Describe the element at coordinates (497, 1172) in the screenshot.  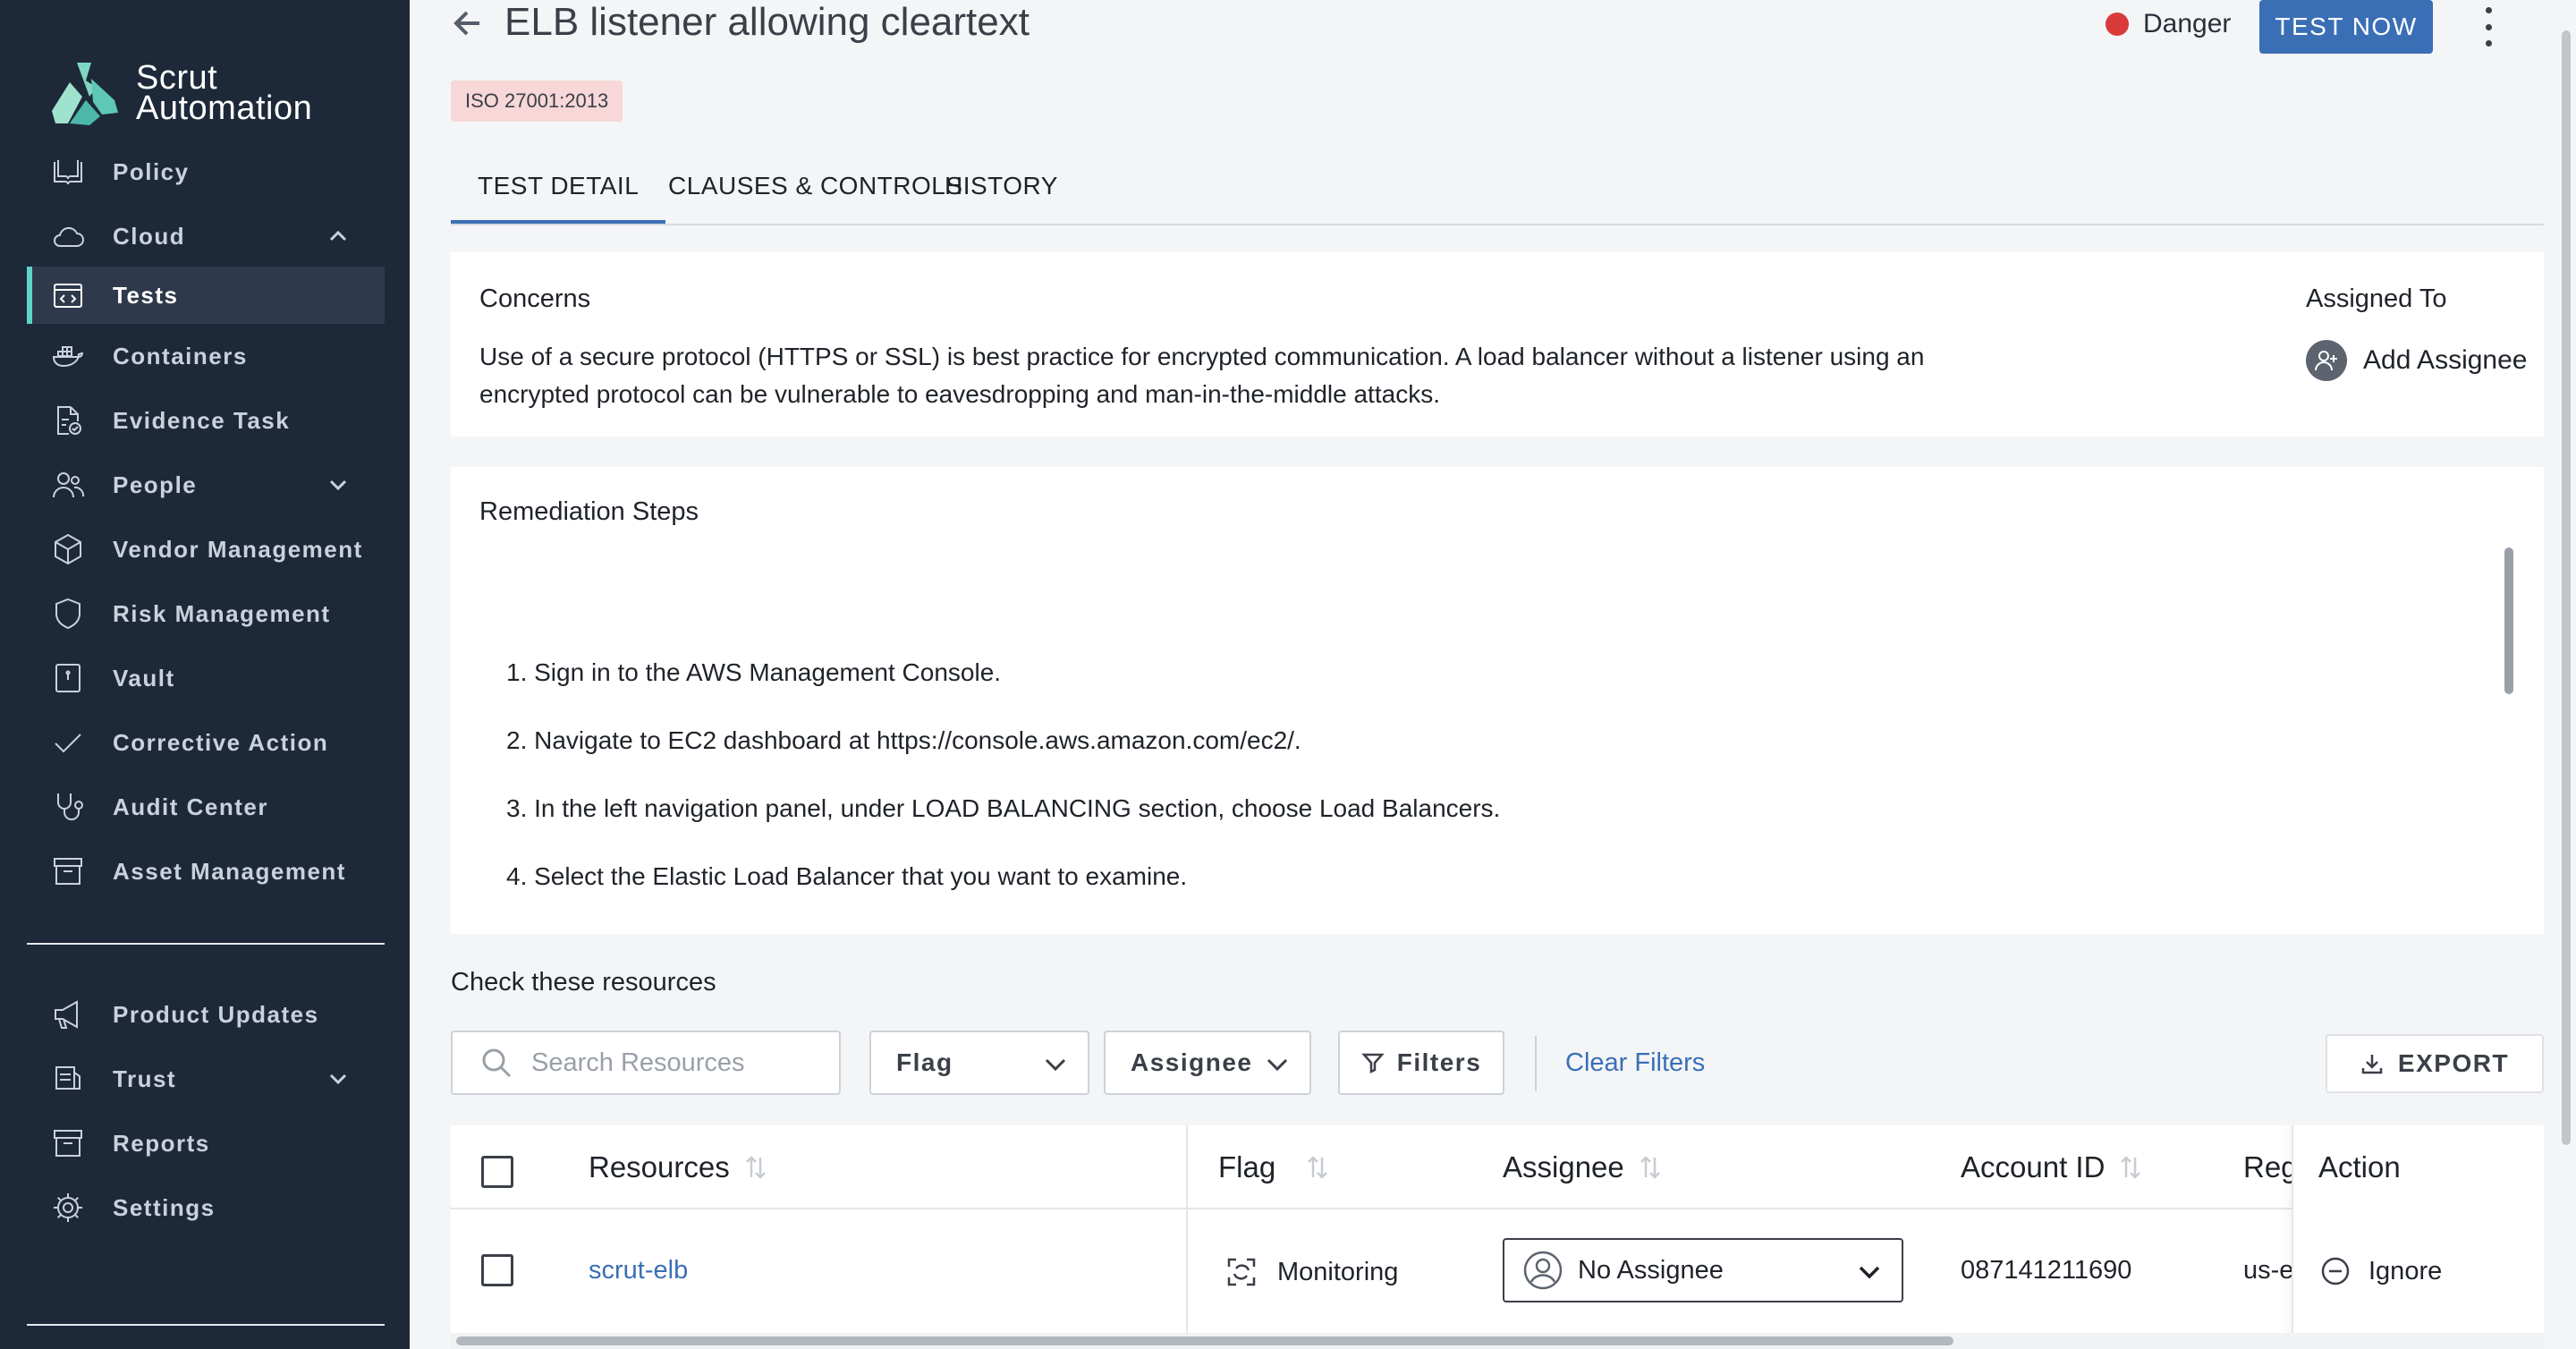
I see `select-all-checkbox` at that location.